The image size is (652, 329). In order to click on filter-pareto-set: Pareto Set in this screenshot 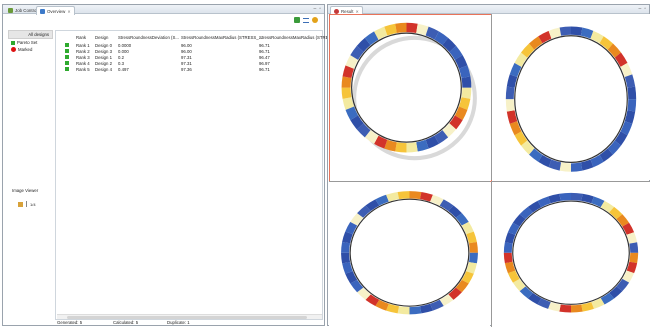, I will do `click(30, 42)`.